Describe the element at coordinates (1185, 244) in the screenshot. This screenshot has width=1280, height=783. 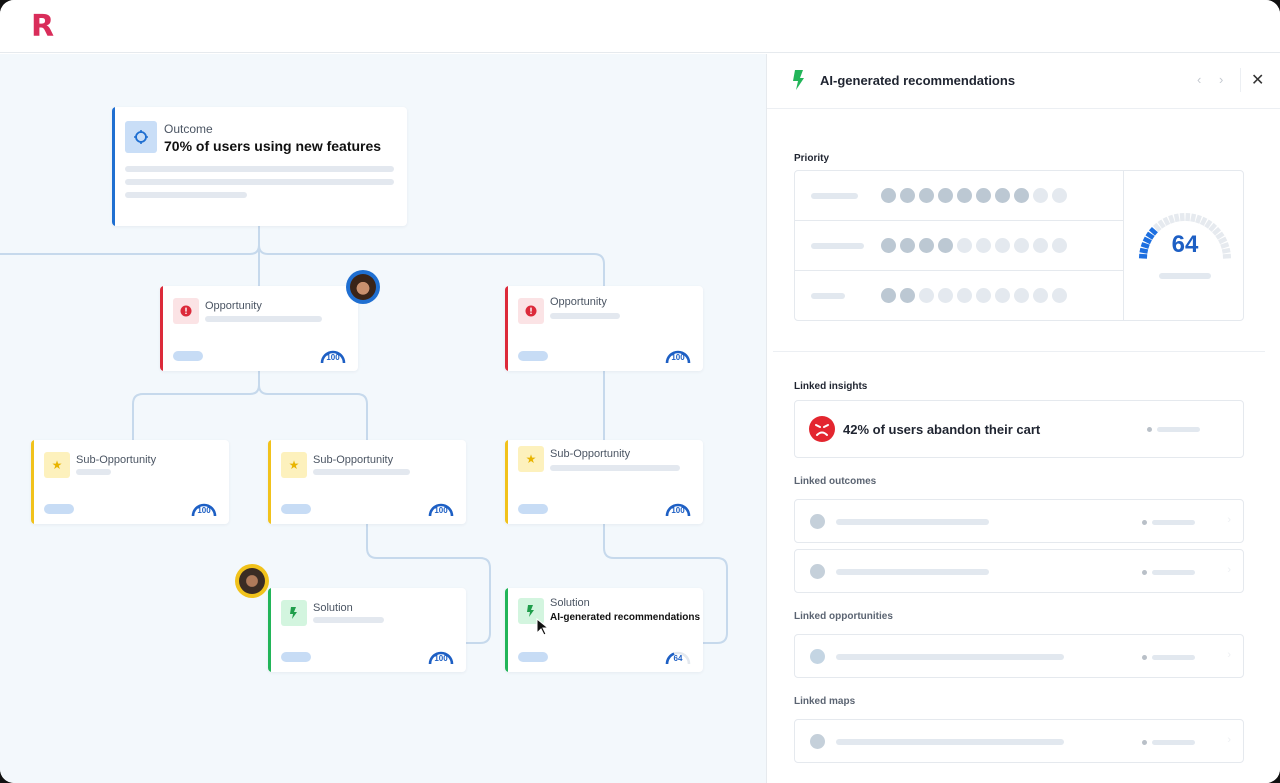
I see `priority-score: 64` at that location.